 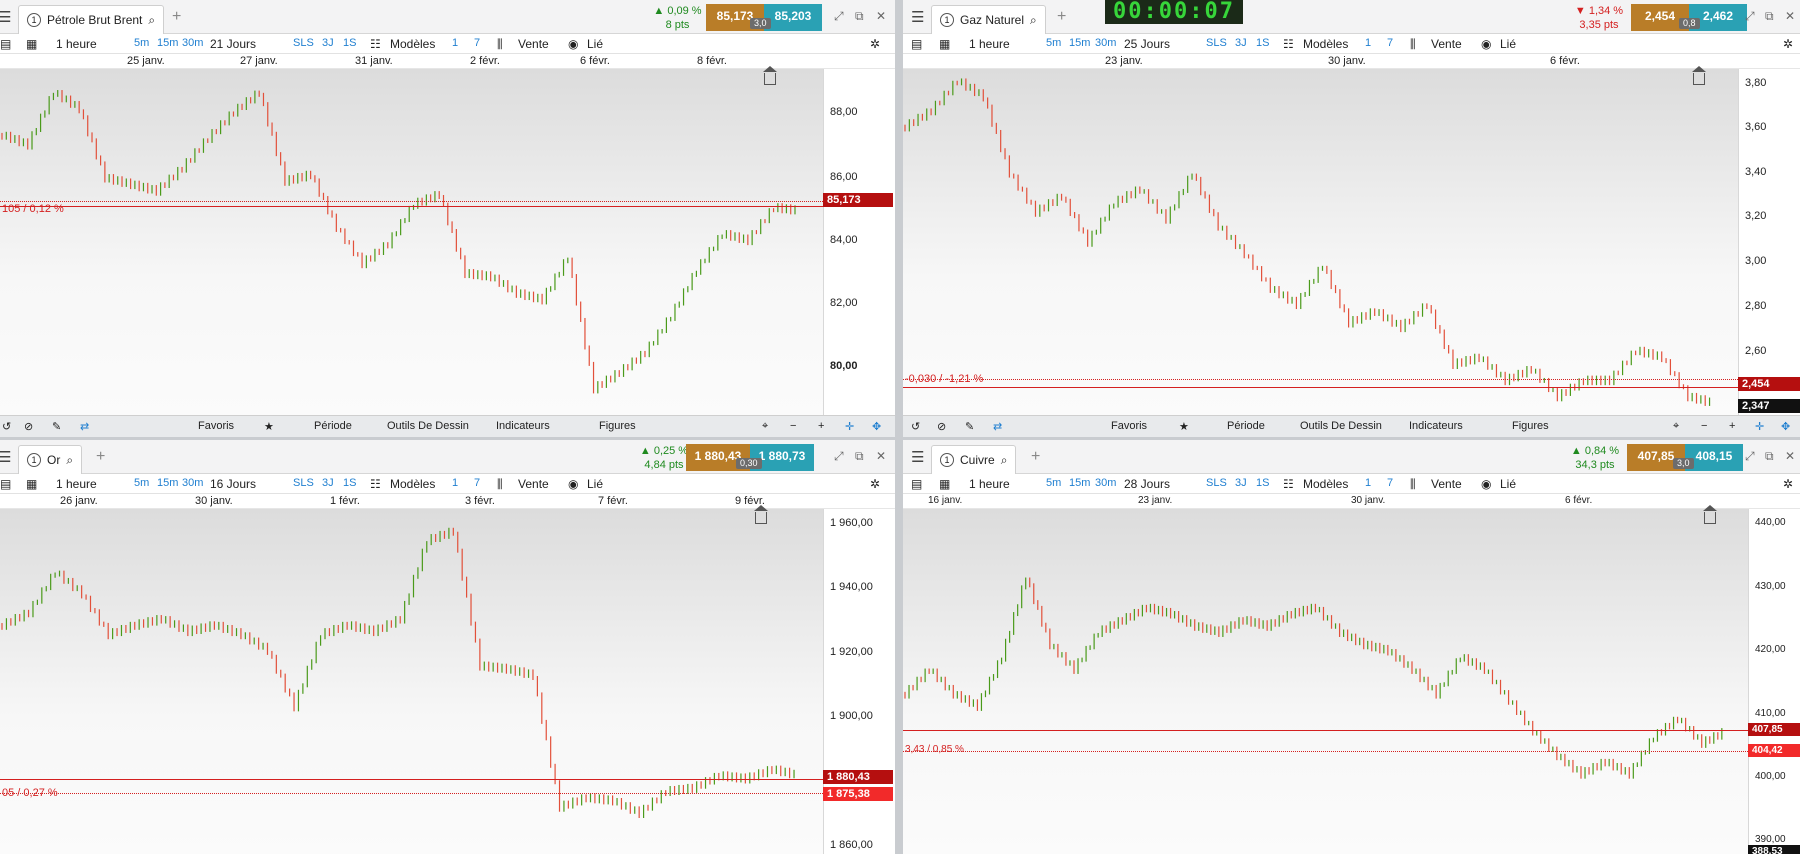 What do you see at coordinates (1704, 426) in the screenshot?
I see `zoom-out-icon: −` at bounding box center [1704, 426].